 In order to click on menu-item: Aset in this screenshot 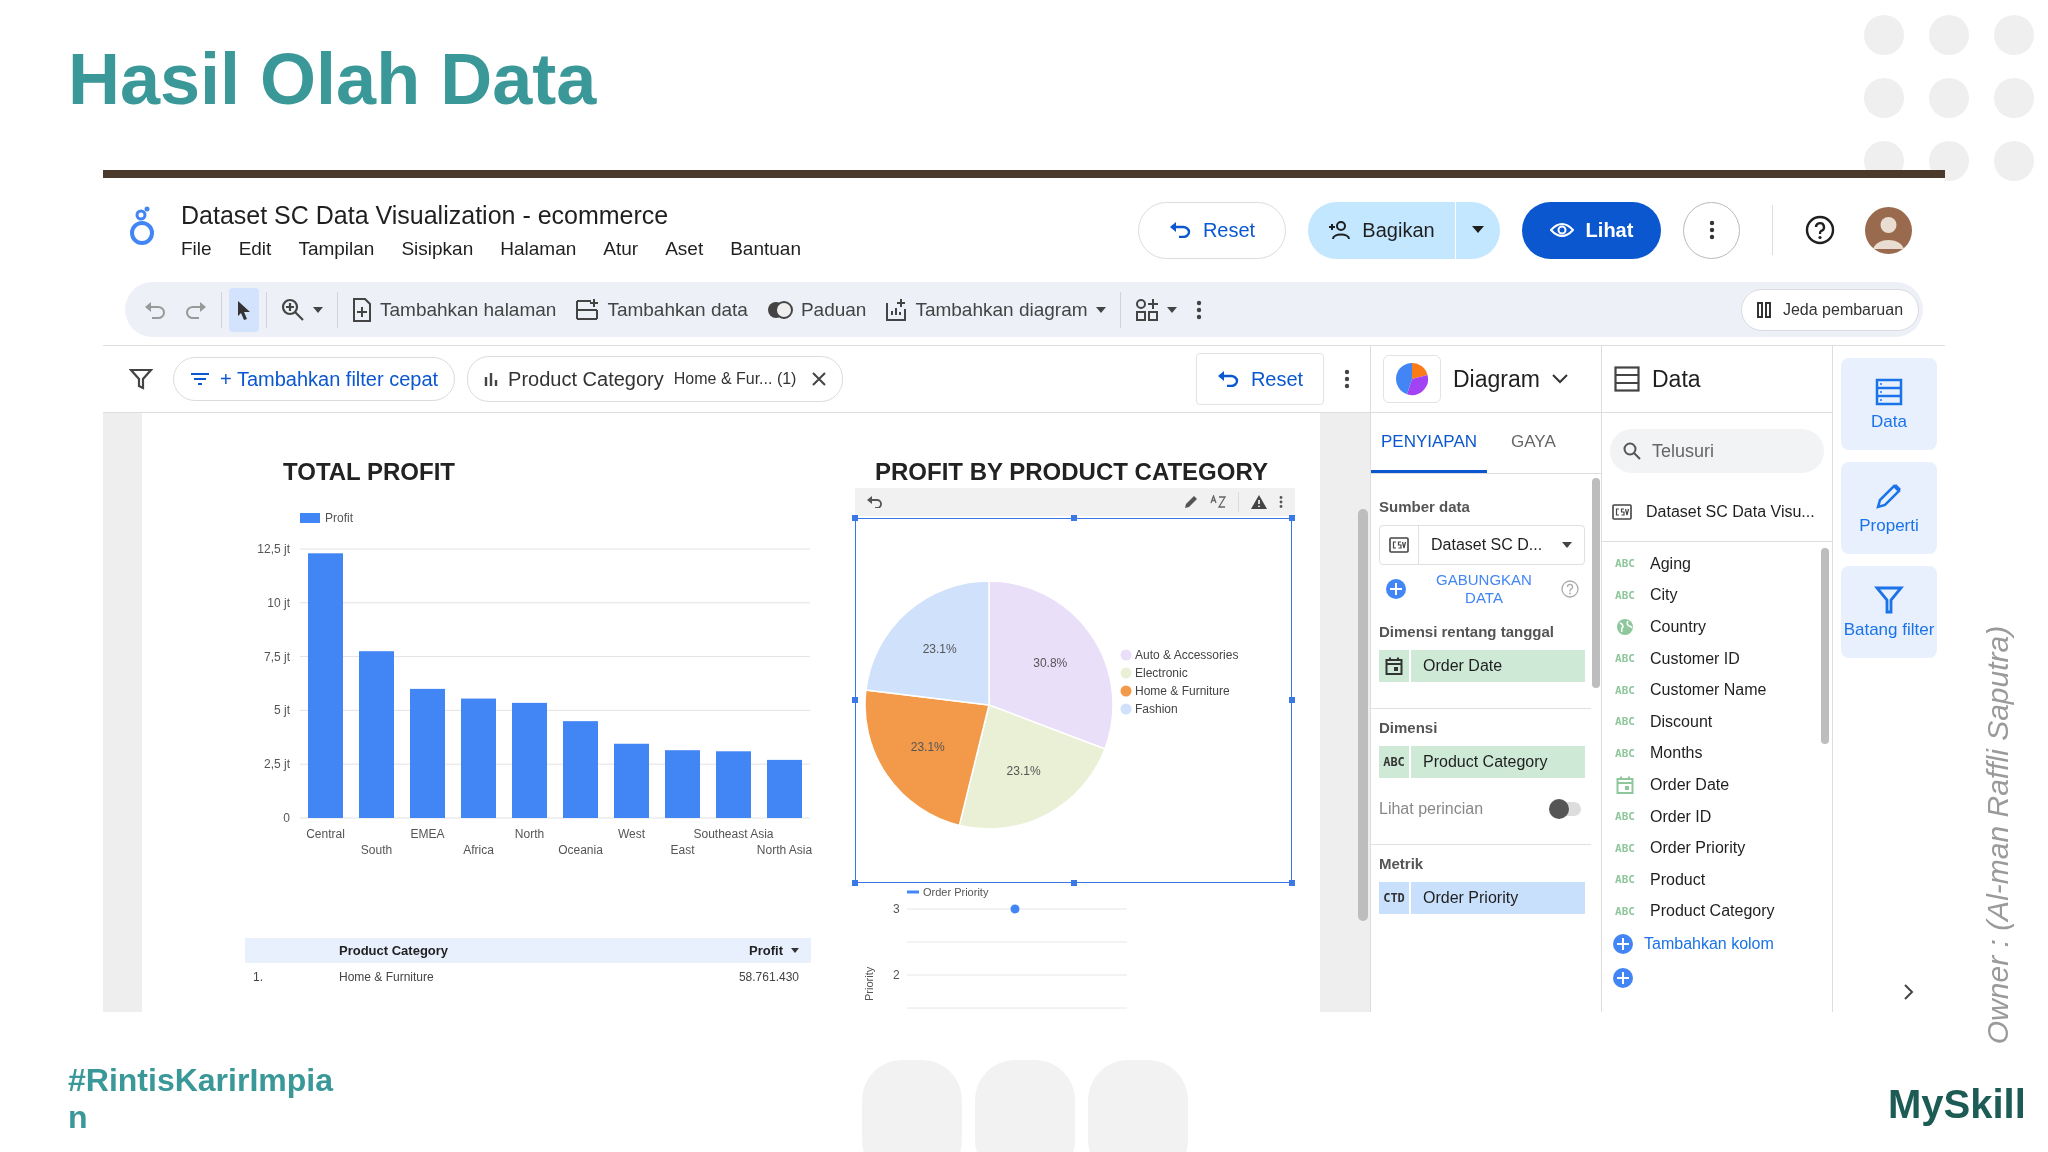, I will do `click(684, 248)`.